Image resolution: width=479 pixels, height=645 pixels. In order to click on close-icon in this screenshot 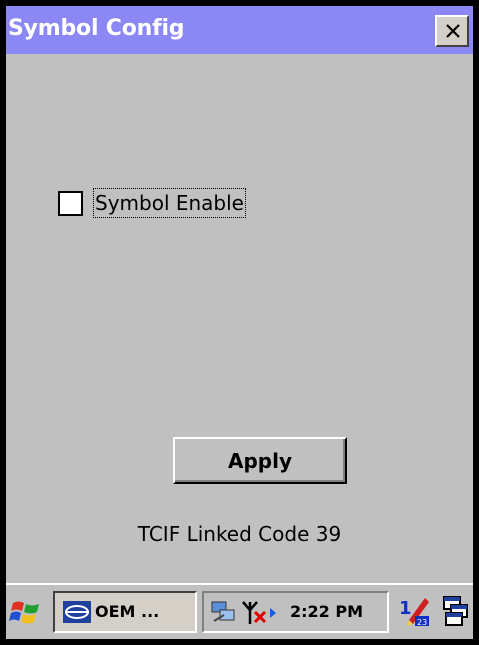, I will do `click(453, 31)`.